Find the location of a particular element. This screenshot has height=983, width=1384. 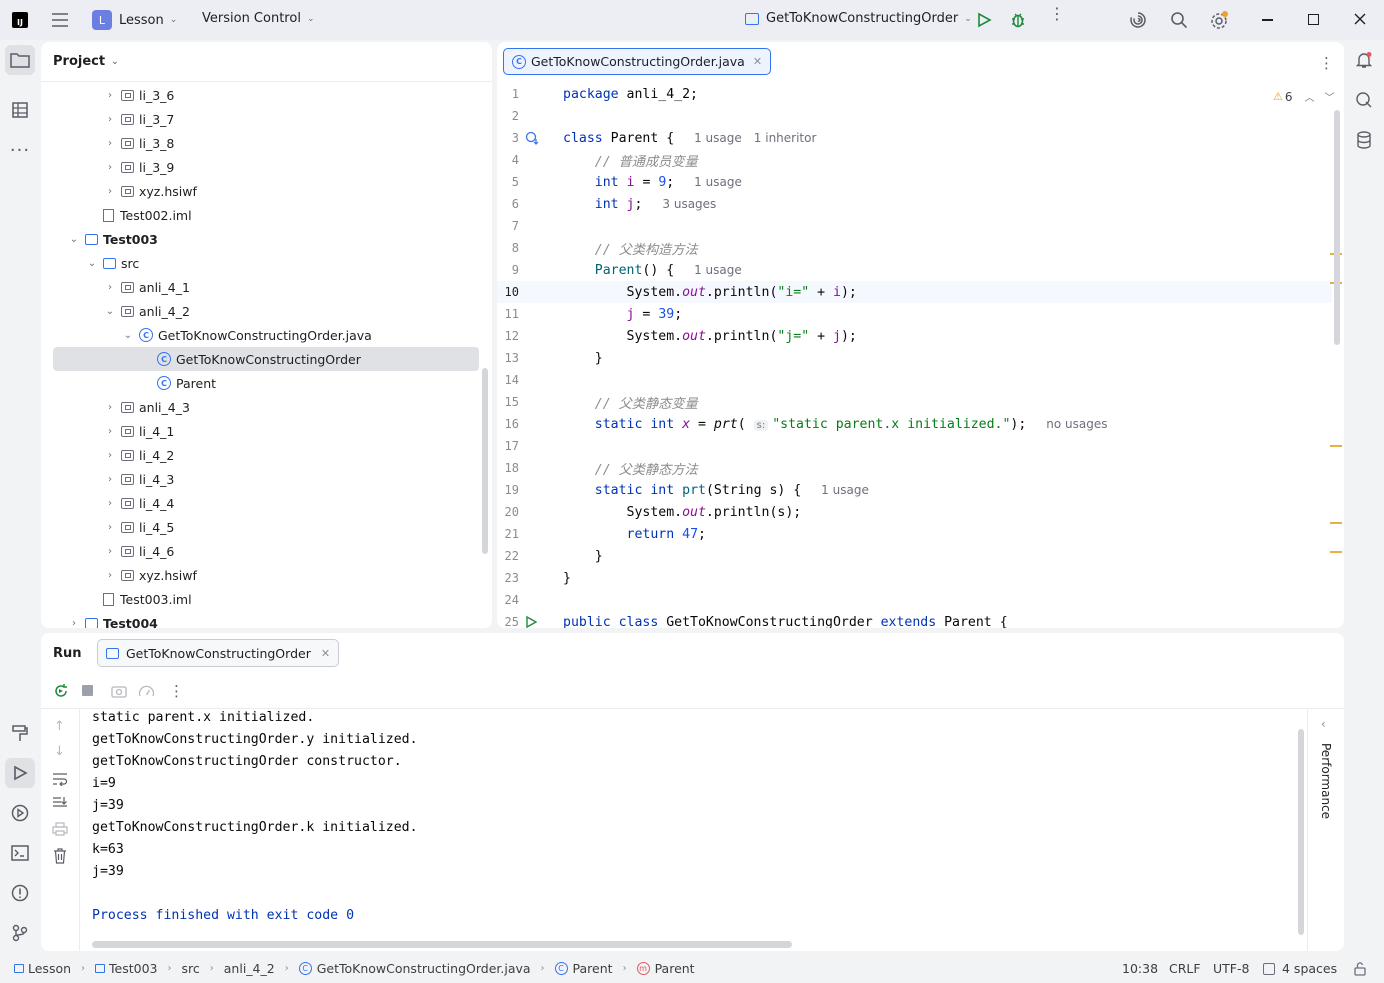

tree-item: › li_3_6 is located at coordinates (138, 95).